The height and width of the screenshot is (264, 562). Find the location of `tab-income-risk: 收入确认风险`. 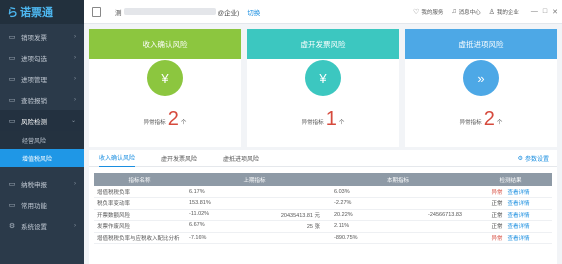

tab-income-risk: 收入确认风险 is located at coordinates (117, 158).